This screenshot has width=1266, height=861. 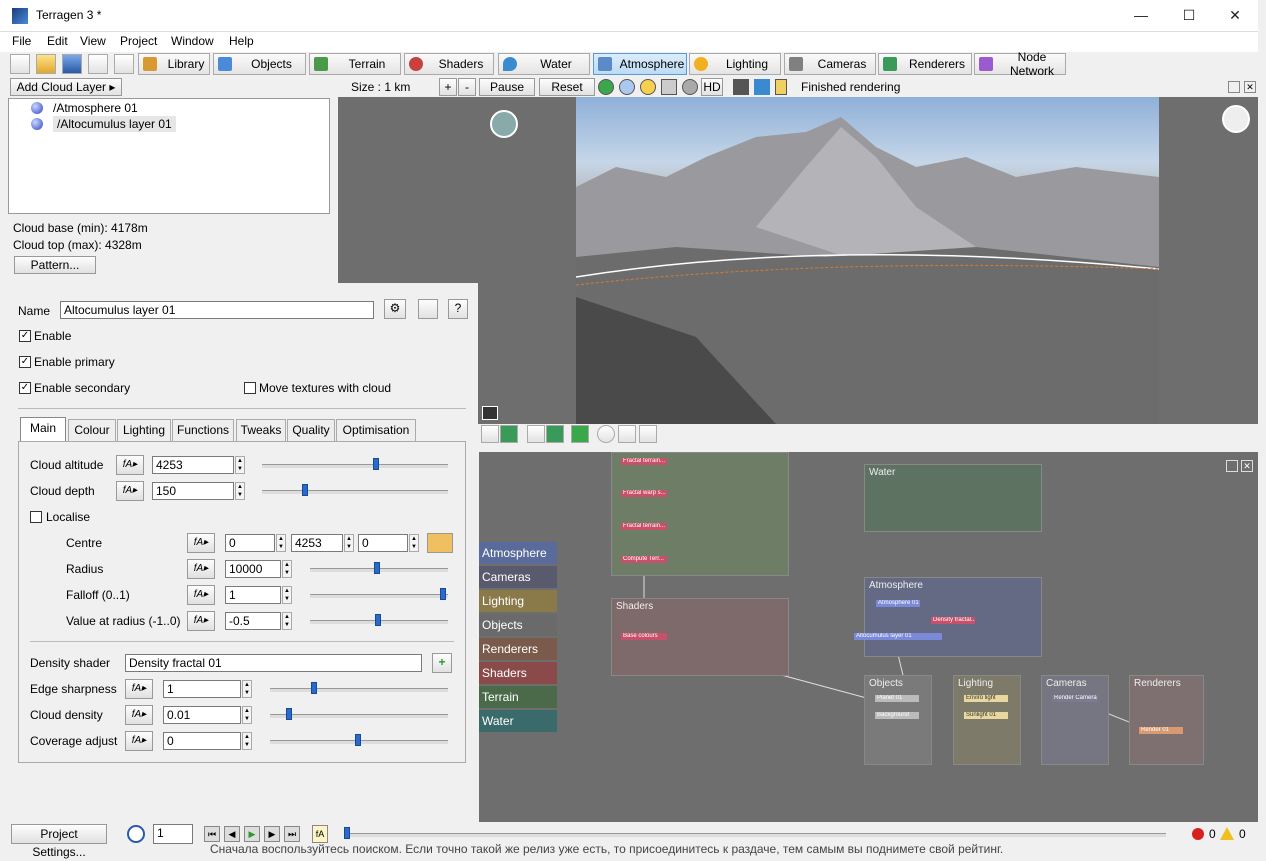 What do you see at coordinates (259, 64) in the screenshot?
I see `tab-objects: Objects` at bounding box center [259, 64].